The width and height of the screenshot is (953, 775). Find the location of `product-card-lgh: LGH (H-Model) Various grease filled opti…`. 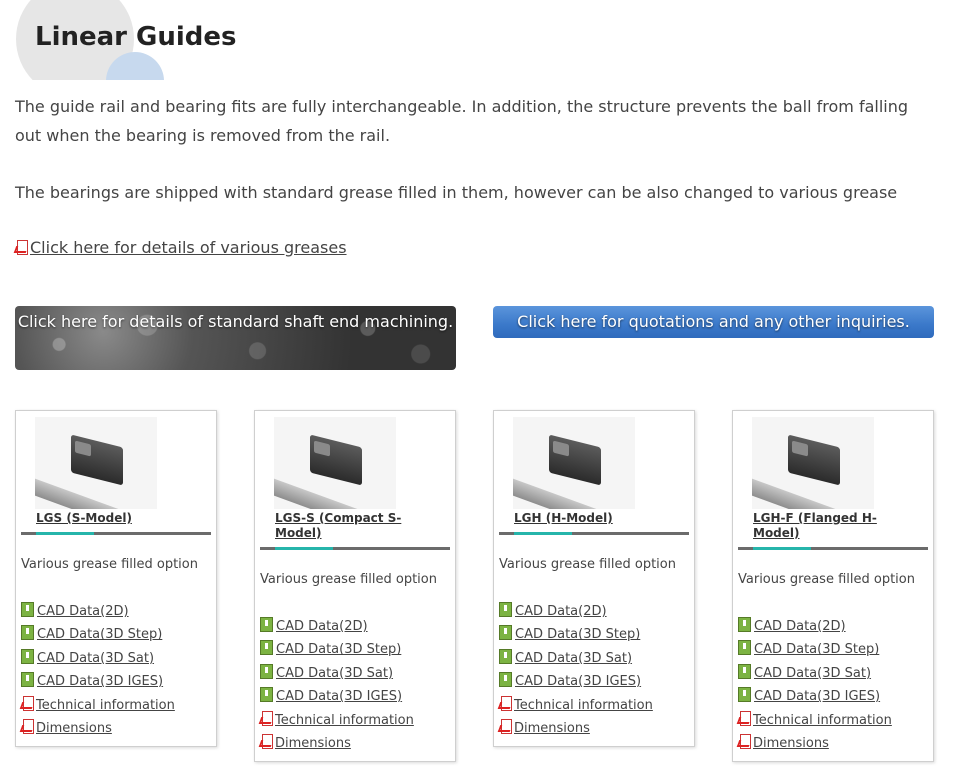

product-card-lgh: LGH (H-Model) Various grease filled opti… is located at coordinates (594, 578).